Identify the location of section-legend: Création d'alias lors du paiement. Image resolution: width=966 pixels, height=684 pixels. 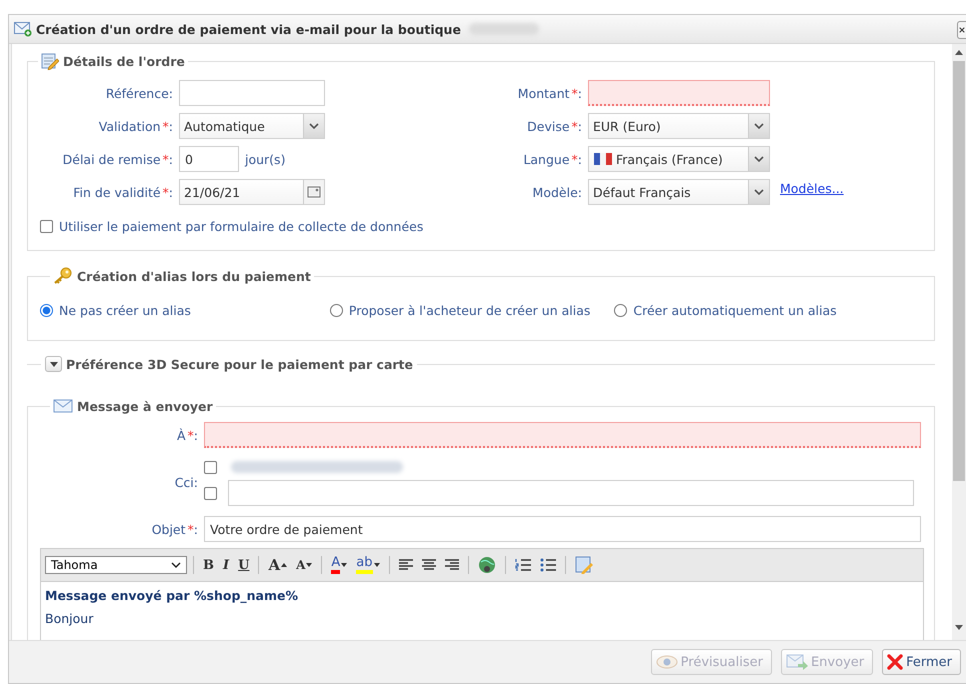
(194, 276).